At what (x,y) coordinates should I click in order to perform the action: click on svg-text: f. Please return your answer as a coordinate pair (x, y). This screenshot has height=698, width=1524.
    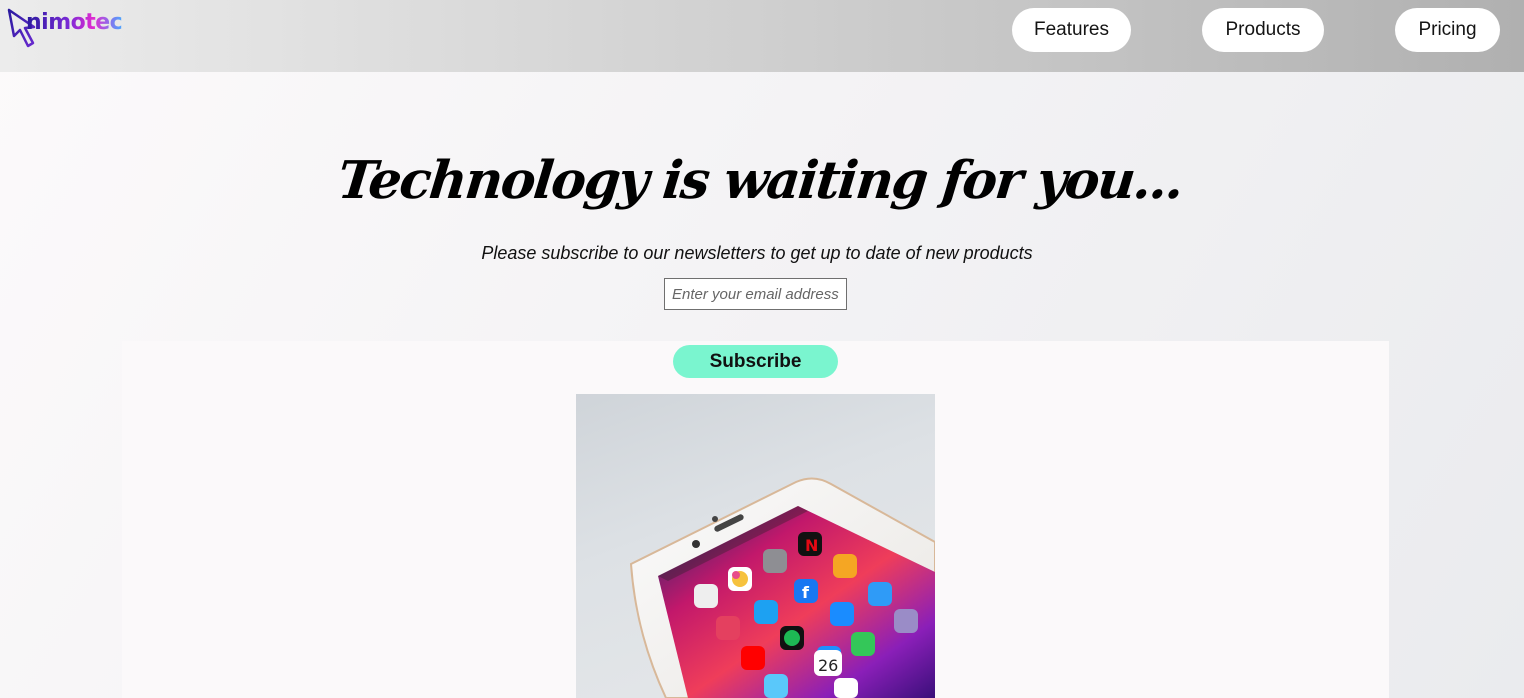
    Looking at the image, I should click on (806, 592).